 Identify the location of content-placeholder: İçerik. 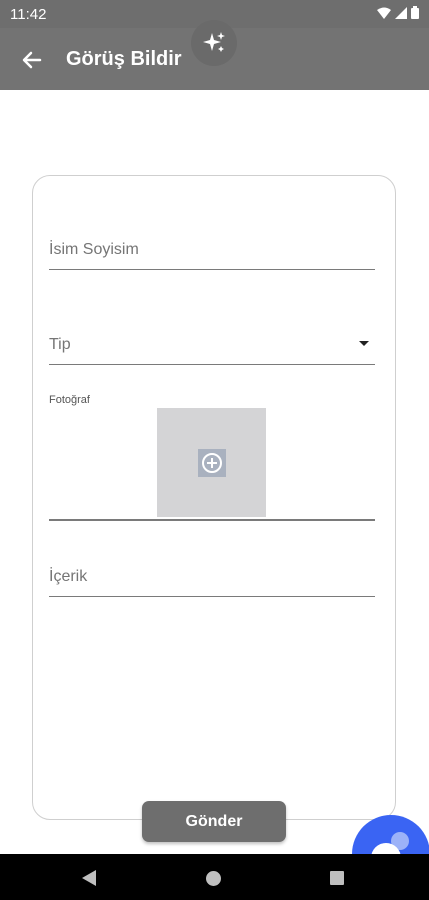
(68, 576).